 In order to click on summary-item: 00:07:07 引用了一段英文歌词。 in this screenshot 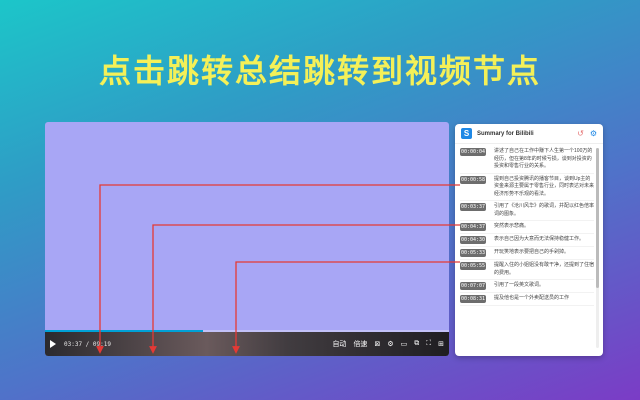, I will do `click(527, 286)`.